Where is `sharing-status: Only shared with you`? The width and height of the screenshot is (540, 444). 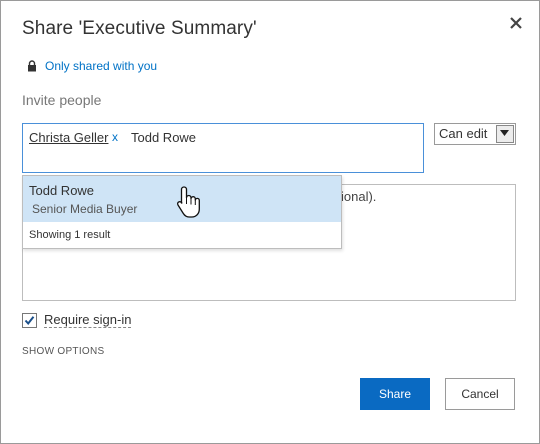
sharing-status: Only shared with you is located at coordinates (92, 66).